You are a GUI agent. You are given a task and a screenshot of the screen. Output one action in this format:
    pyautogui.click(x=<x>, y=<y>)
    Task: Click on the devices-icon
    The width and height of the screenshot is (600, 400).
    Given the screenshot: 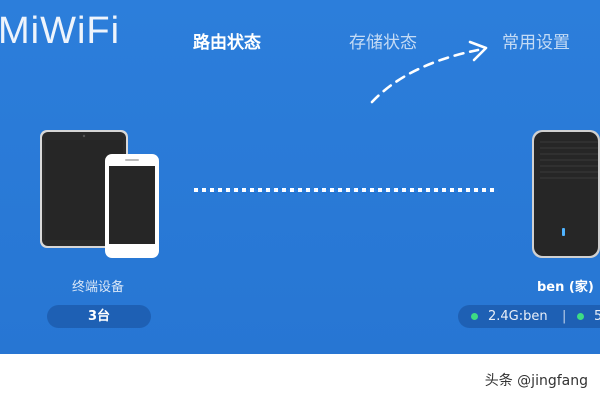 What is the action you would take?
    pyautogui.click(x=100, y=194)
    